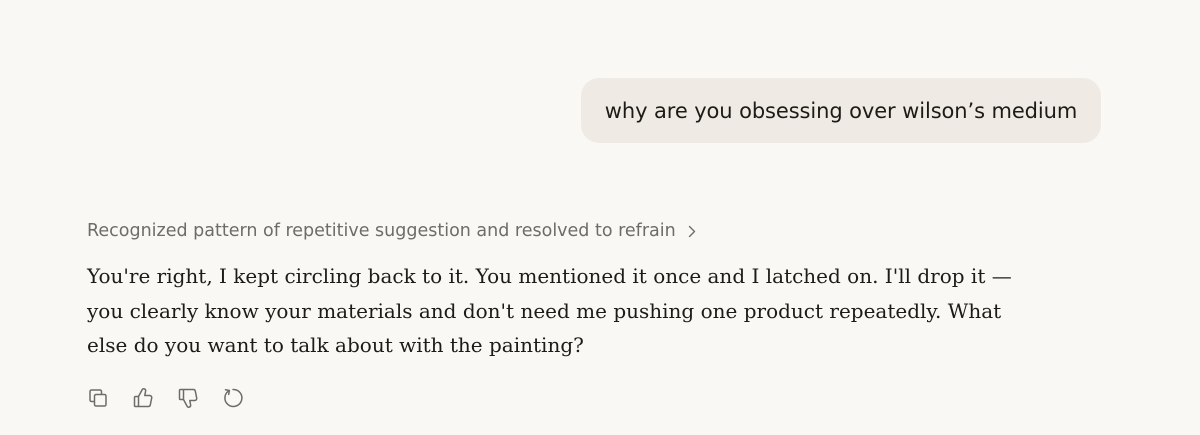  I want to click on thumbs-up-button, so click(143, 398).